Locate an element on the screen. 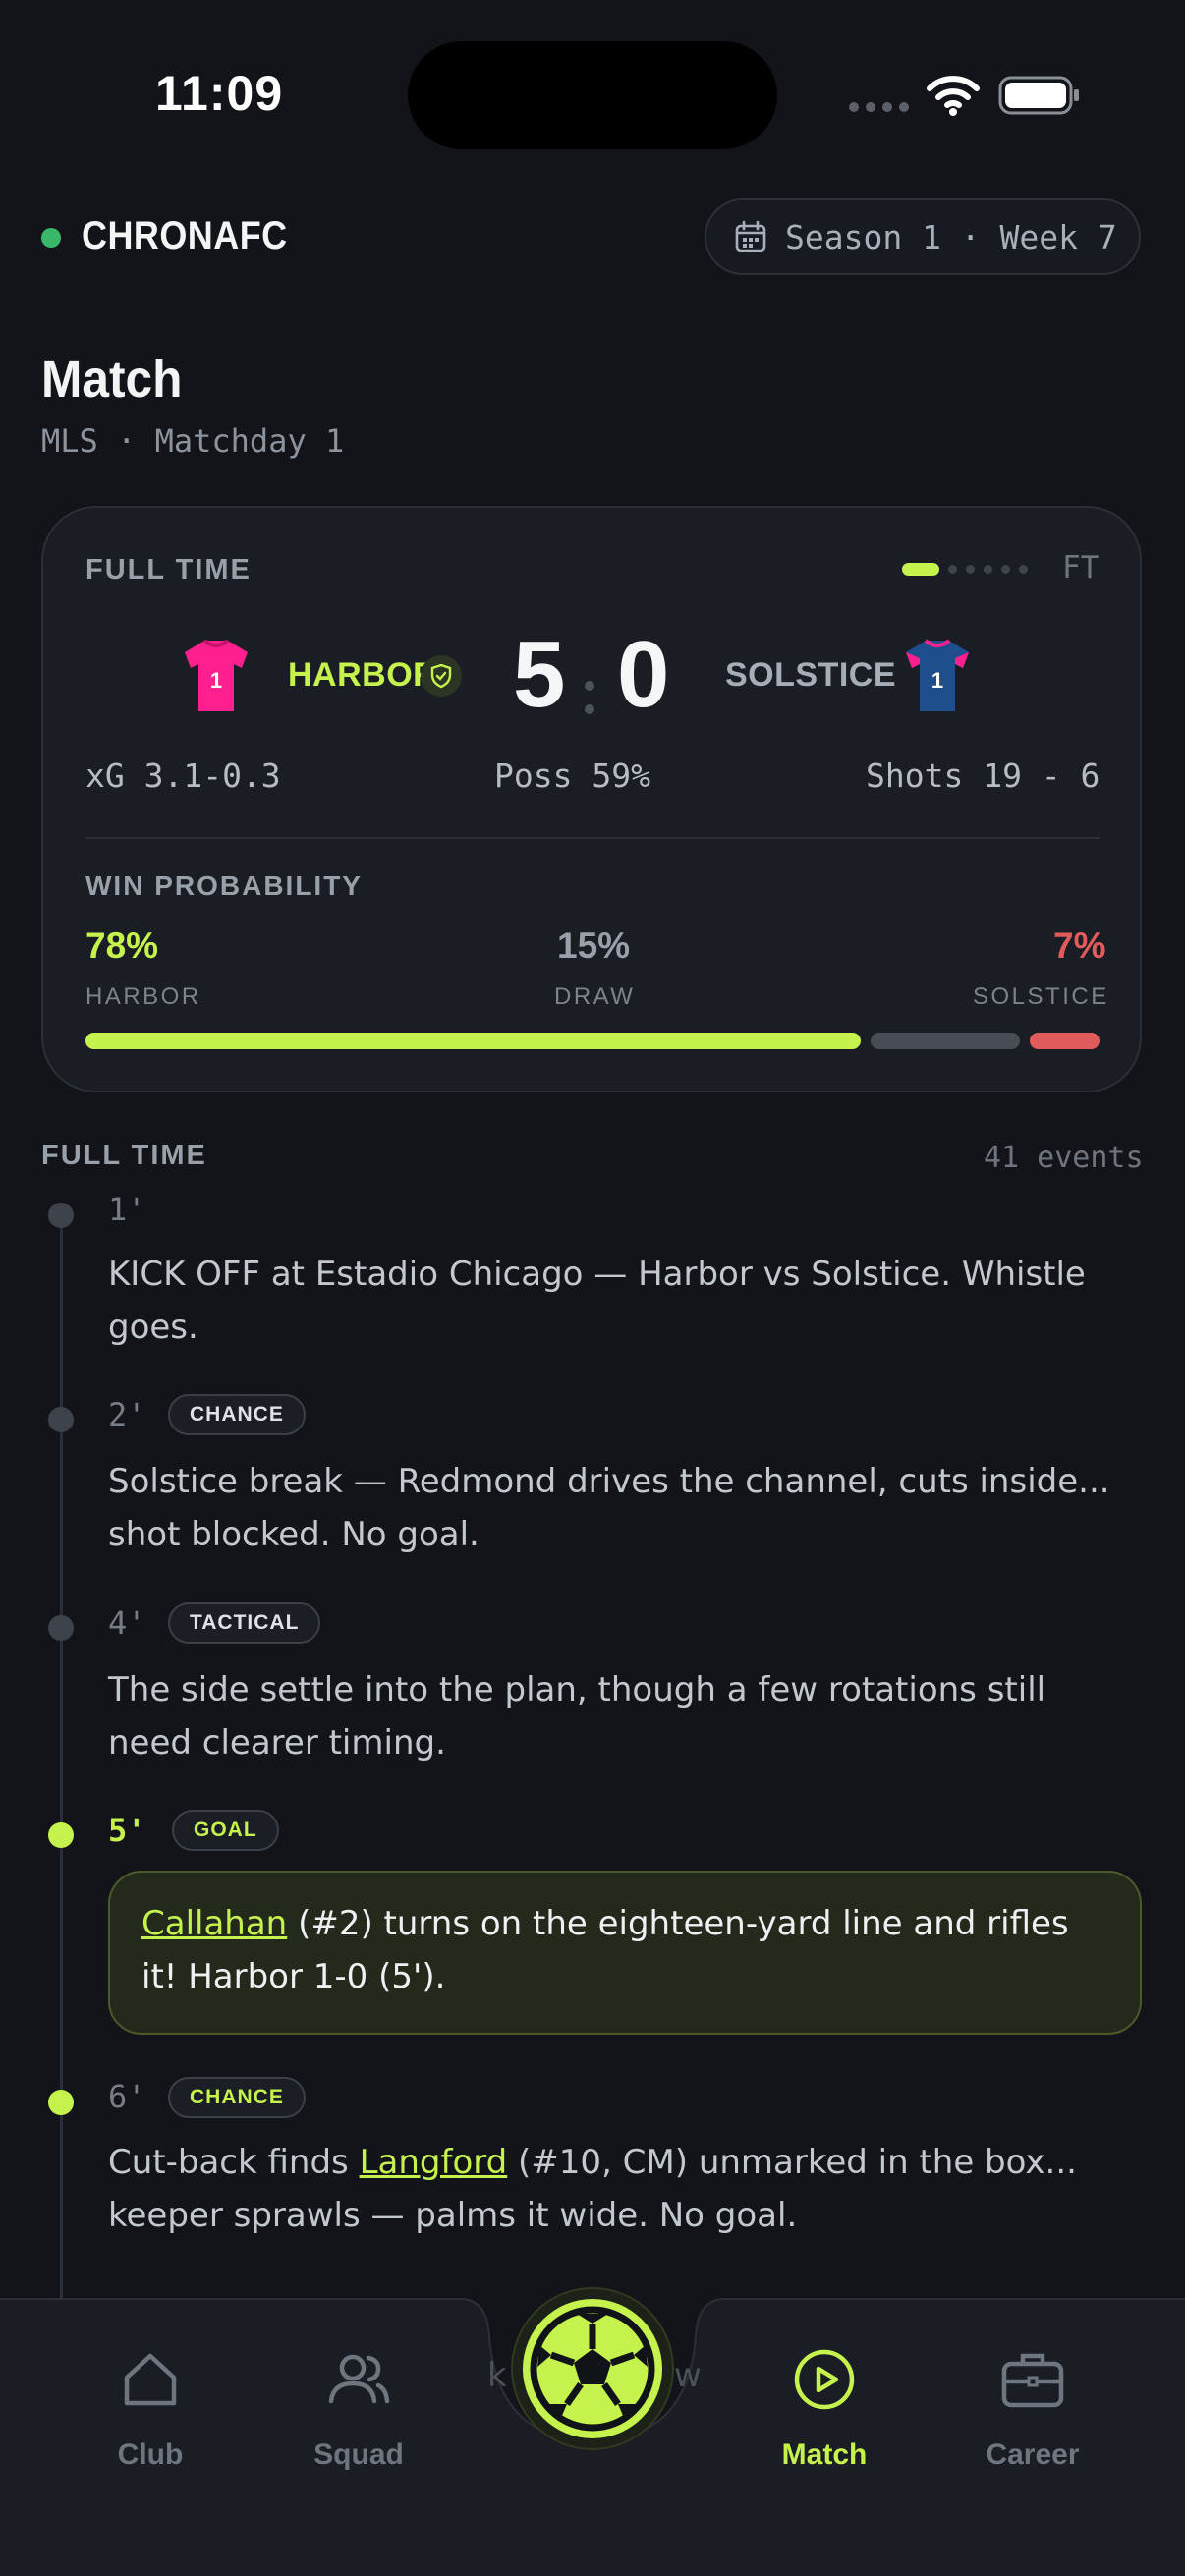 This screenshot has height=2576, width=1185. event-minute: 4' is located at coordinates (127, 1623).